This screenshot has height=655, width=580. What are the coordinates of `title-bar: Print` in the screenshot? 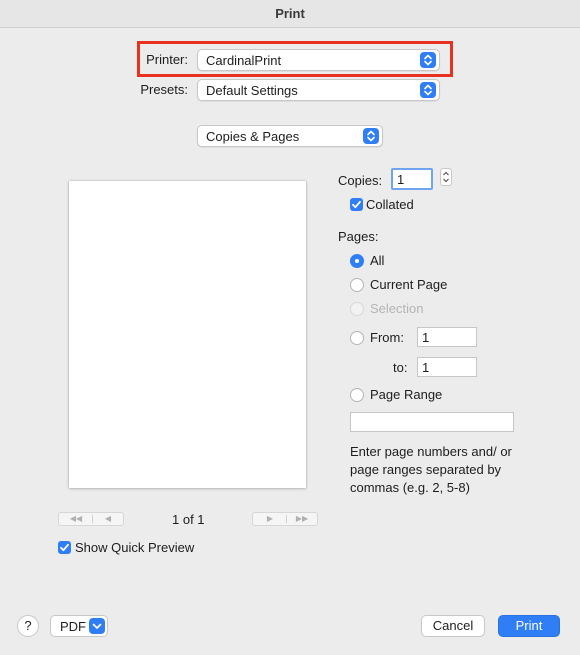 It's located at (290, 14).